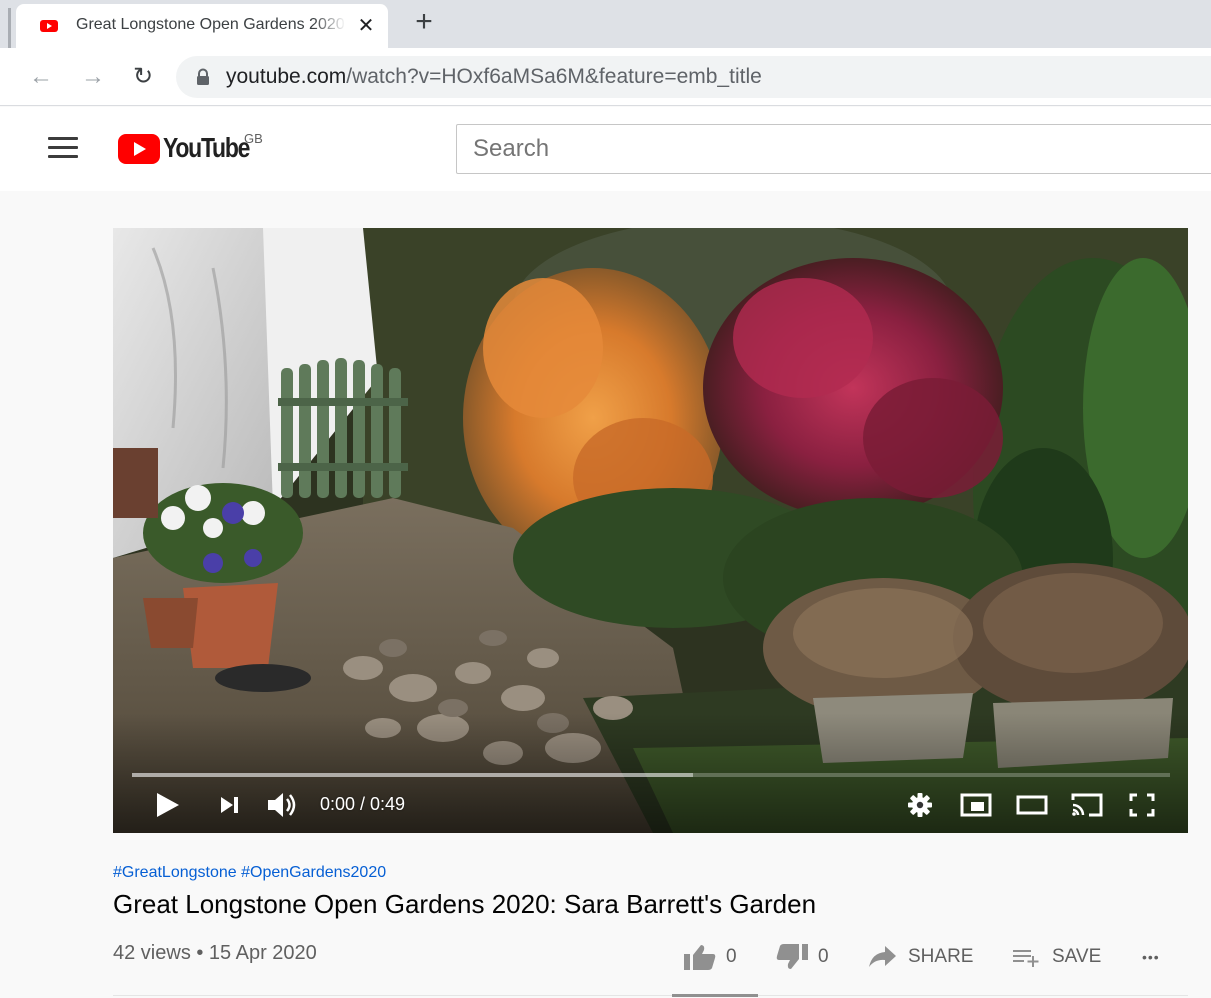 This screenshot has height=998, width=1211. Describe the element at coordinates (412, 775) in the screenshot. I see `progress-loaded` at that location.